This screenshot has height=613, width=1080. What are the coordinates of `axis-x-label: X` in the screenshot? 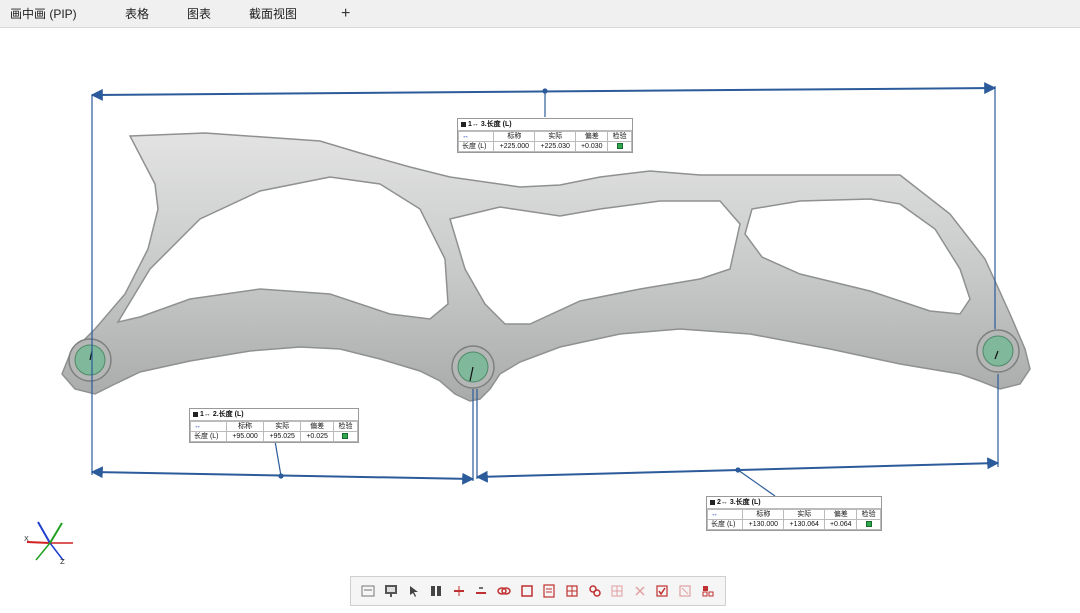 It's located at (26, 539).